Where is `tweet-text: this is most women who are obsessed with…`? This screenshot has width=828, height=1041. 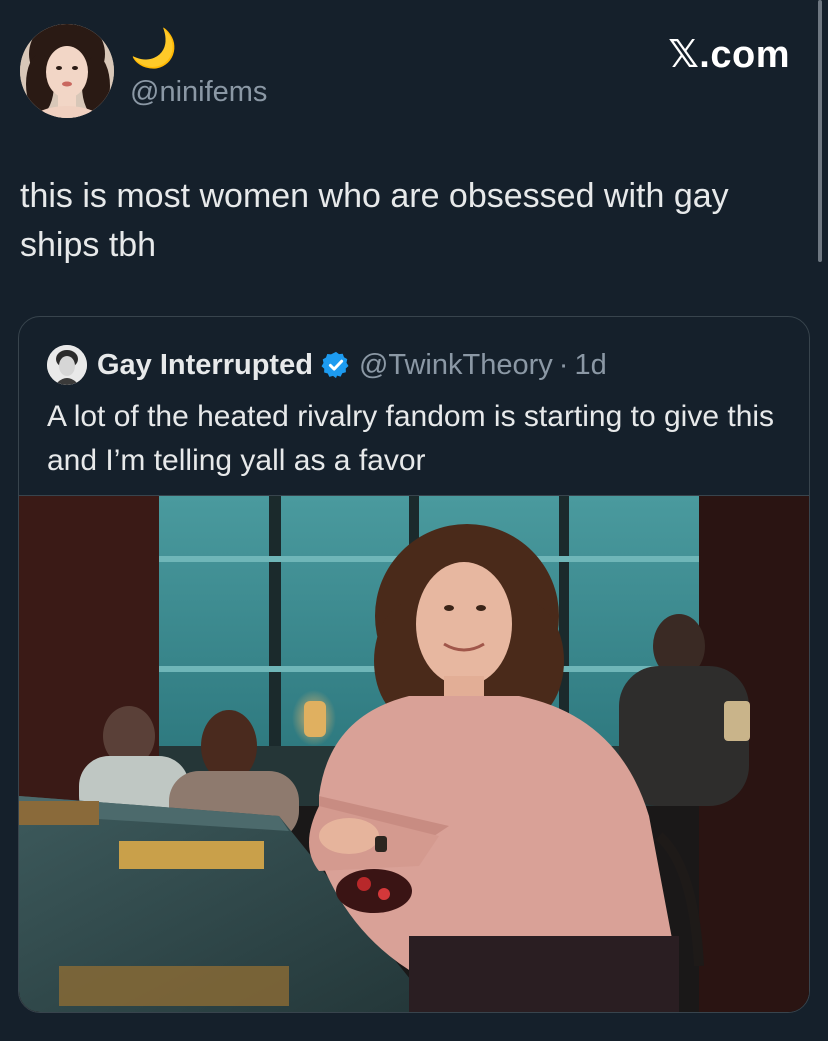 tweet-text: this is most women who are obsessed with… is located at coordinates (374, 220).